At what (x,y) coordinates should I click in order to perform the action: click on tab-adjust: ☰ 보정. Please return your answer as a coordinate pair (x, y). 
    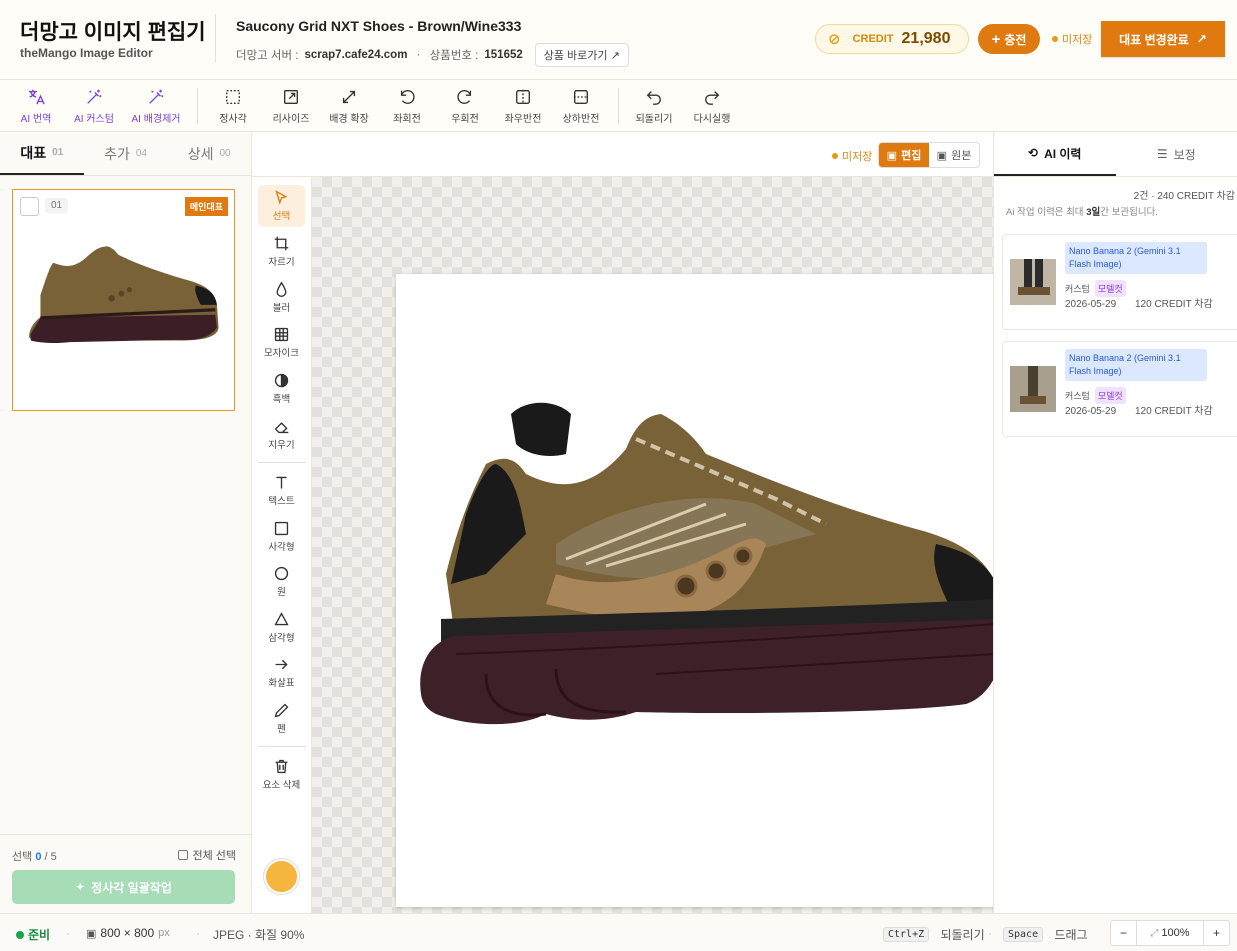
    Looking at the image, I should click on (1176, 154).